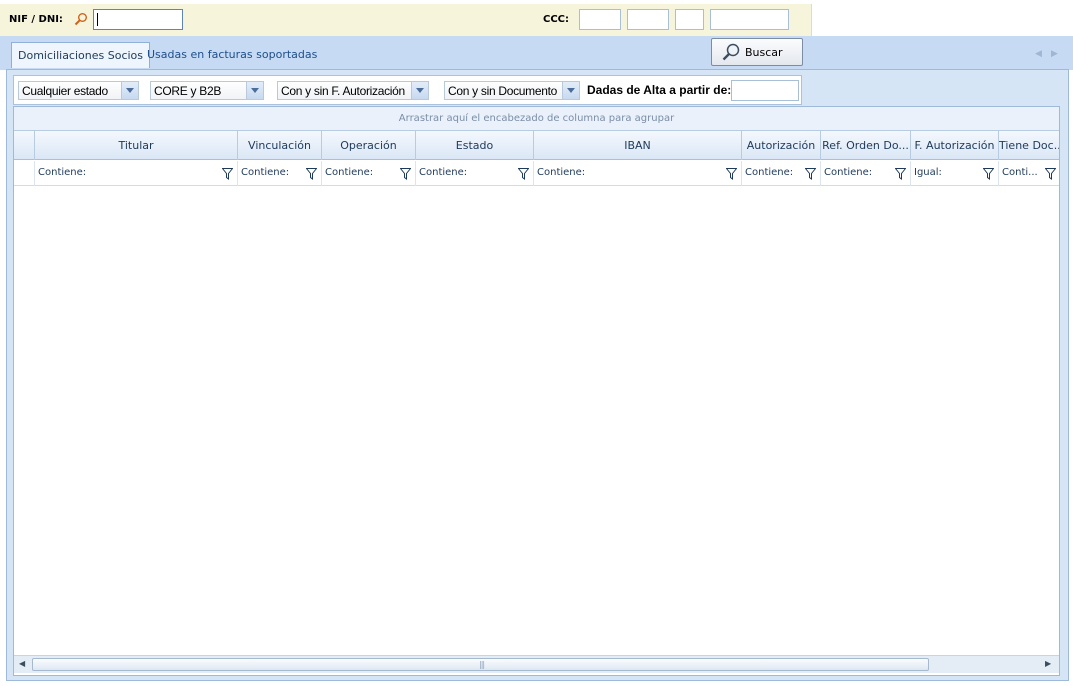  What do you see at coordinates (638, 145) in the screenshot?
I see `column-header-iban: IBAN` at bounding box center [638, 145].